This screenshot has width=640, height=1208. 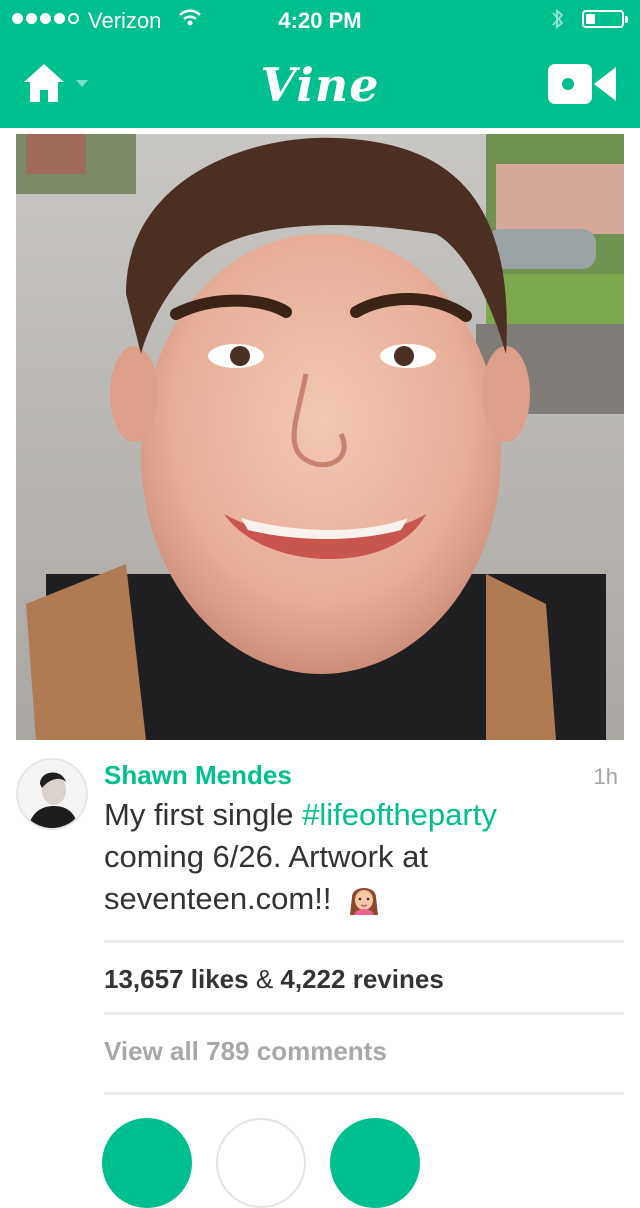 I want to click on vine-logo: Vine, so click(x=320, y=85).